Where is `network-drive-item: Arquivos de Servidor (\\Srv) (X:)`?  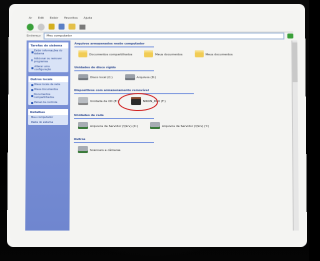 network-drive-item: Arquivos de Servidor (\\Srv) (X:) is located at coordinates (107, 125).